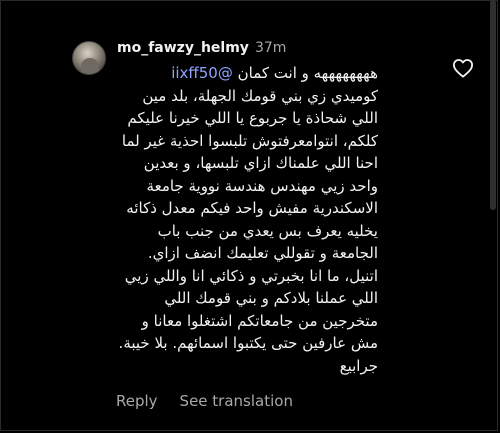 The height and width of the screenshot is (433, 500). I want to click on comment-first-line: ههههههههه و انت كمان @iixff50, so click(247, 73).